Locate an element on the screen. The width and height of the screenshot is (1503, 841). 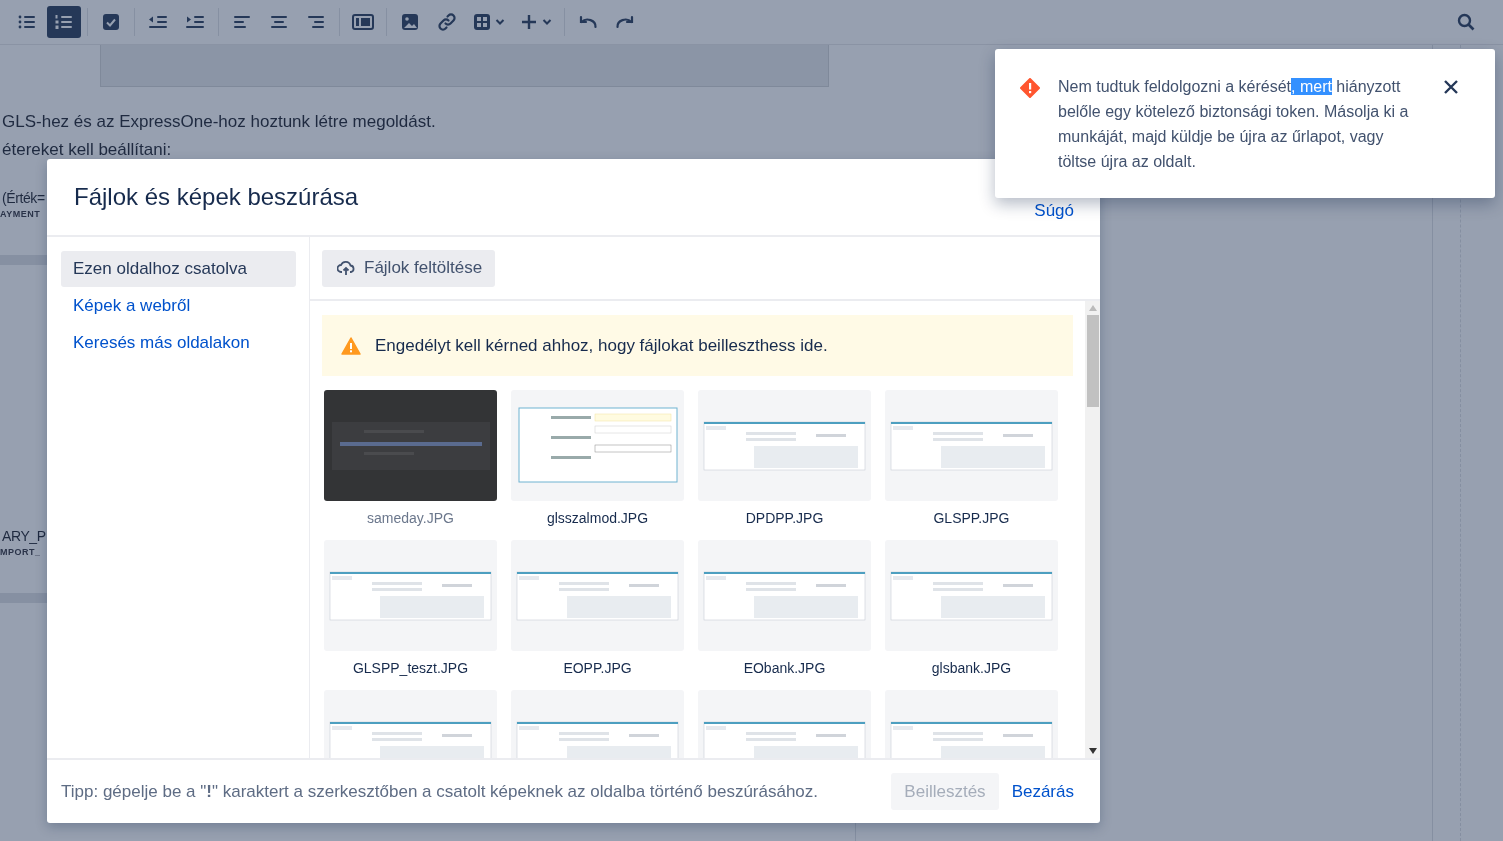
align-left-icon is located at coordinates (242, 22).